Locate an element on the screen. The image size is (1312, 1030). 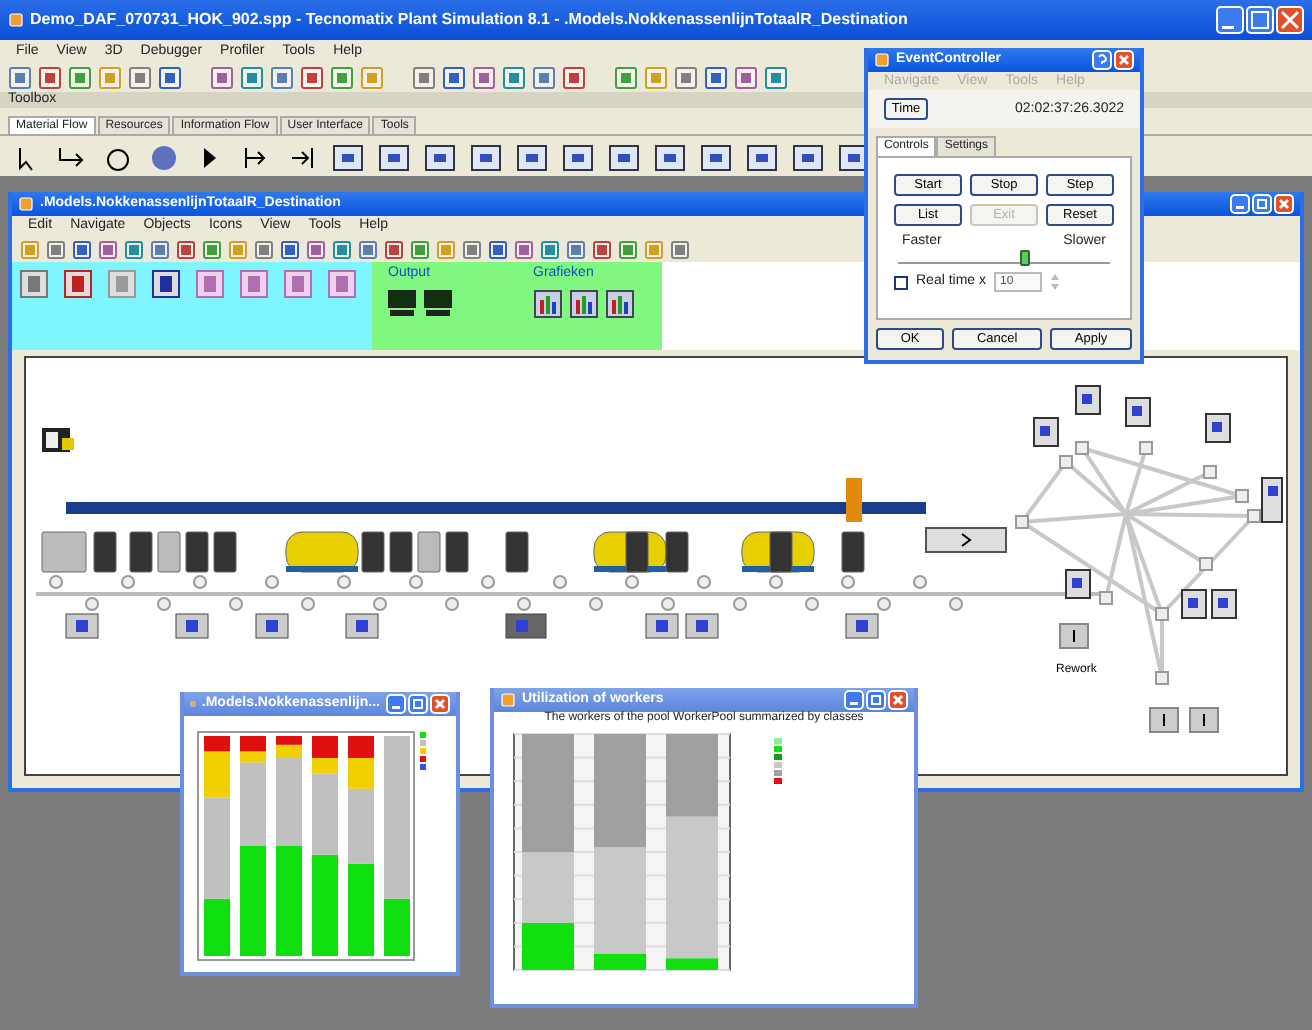
transfer-conveyor is located at coordinates (966, 540).